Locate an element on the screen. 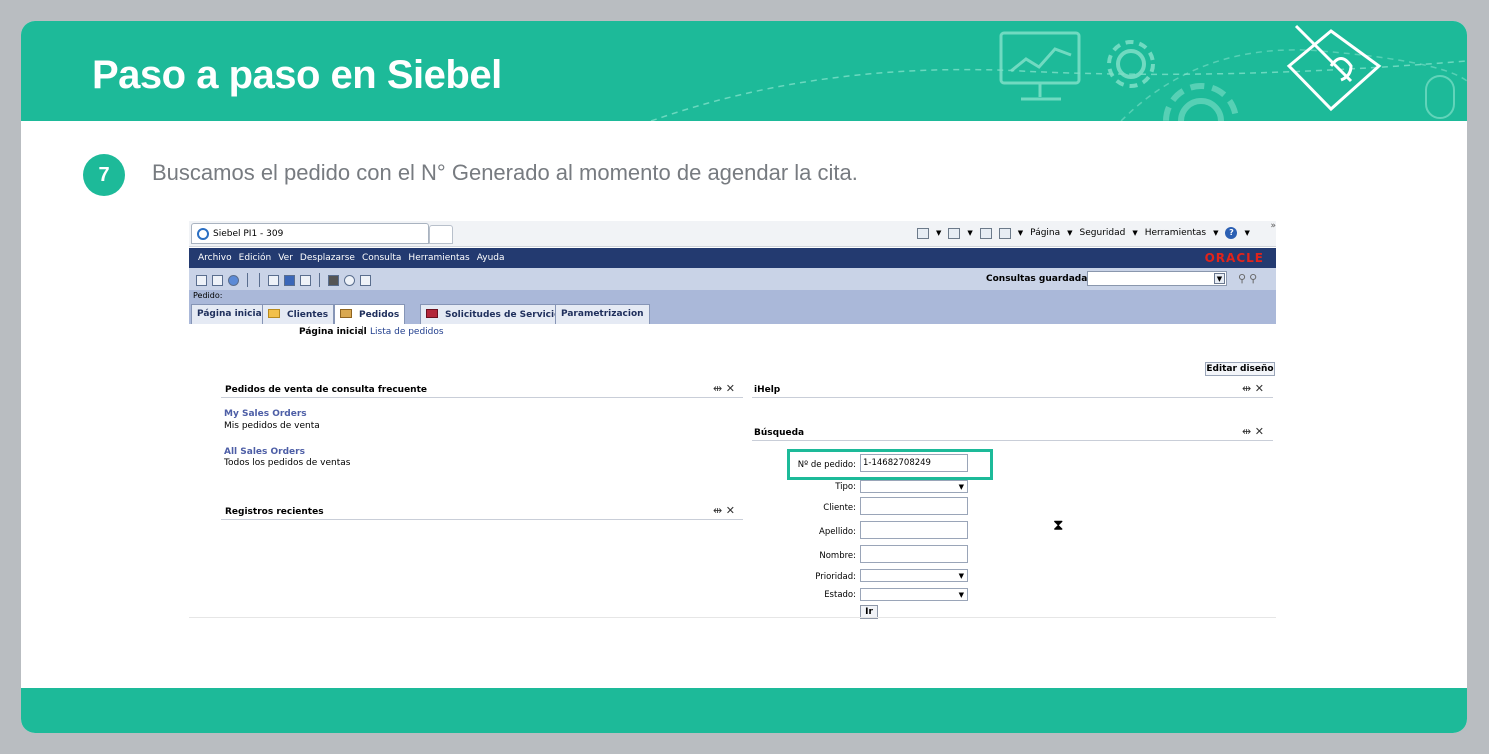 The width and height of the screenshot is (1489, 754). globe-icon is located at coordinates (233, 280).